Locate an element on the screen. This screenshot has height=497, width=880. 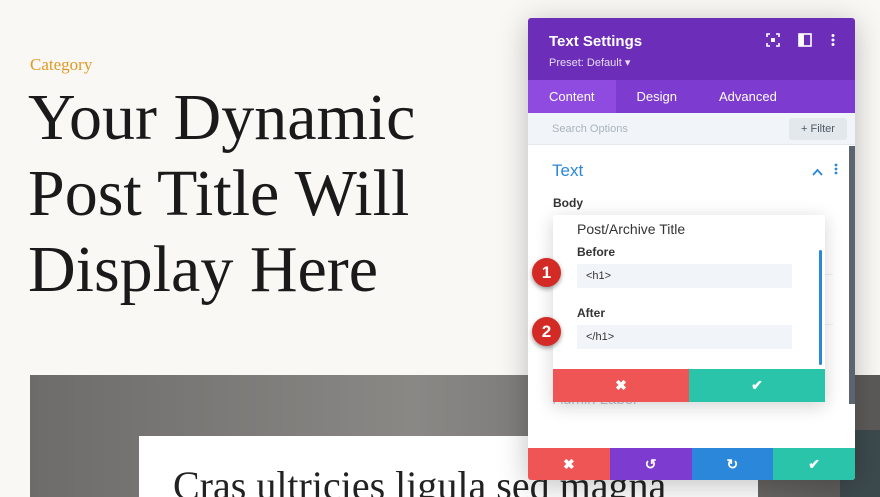
section-more-icon is located at coordinates (836, 170).